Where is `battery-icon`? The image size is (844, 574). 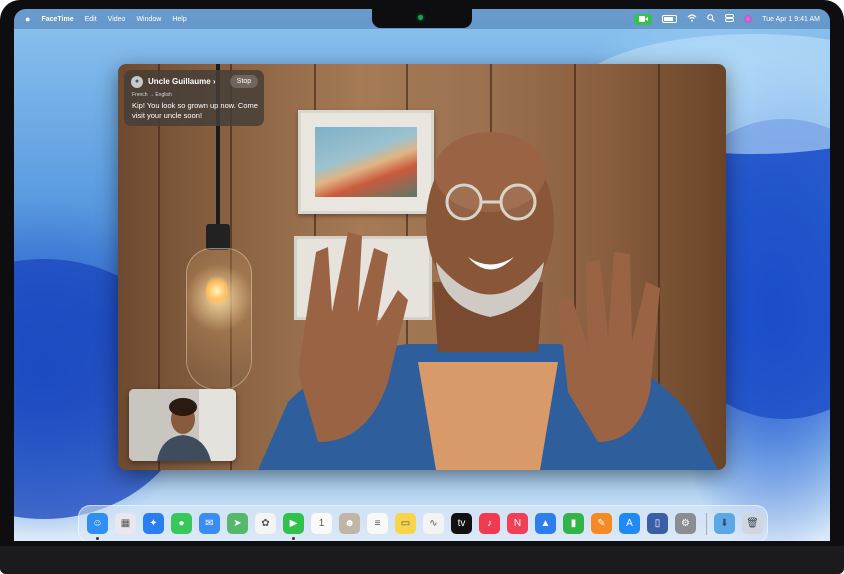
battery-icon is located at coordinates (670, 19).